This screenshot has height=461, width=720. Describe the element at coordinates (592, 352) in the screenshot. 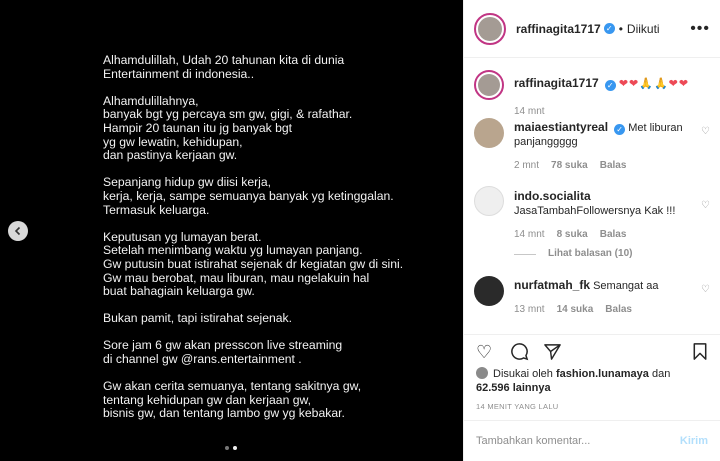

I see `action-bar: ♡` at that location.